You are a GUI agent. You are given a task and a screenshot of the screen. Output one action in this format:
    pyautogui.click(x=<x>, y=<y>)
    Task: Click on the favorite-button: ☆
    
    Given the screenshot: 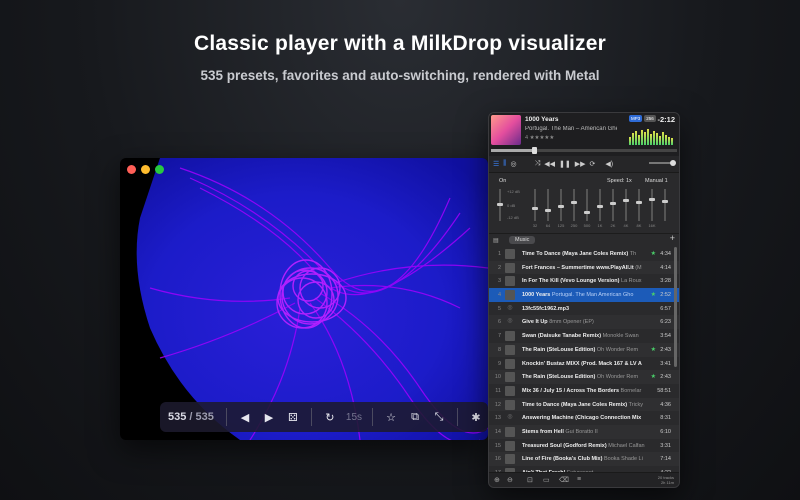 What is the action you would take?
    pyautogui.click(x=391, y=417)
    